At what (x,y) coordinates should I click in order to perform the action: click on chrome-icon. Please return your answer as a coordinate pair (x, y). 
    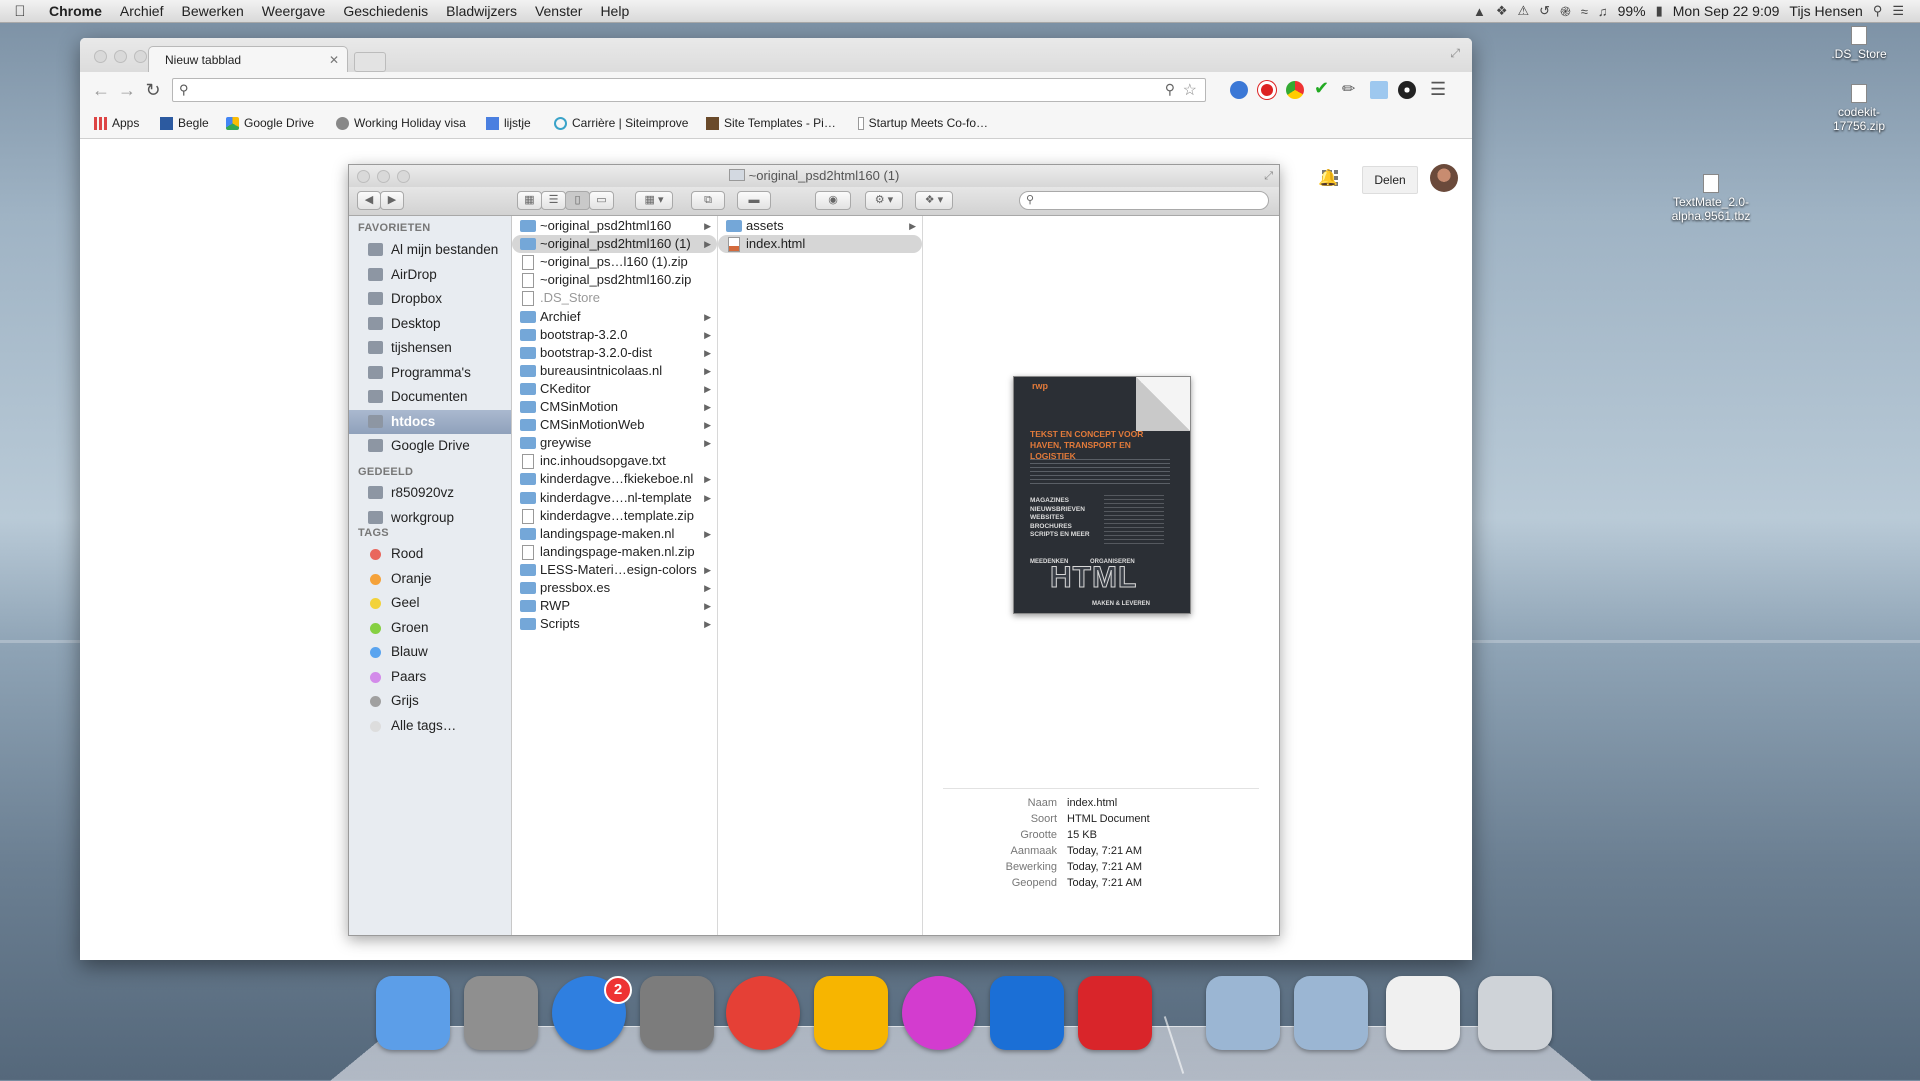
    Looking at the image, I should click on (763, 1013).